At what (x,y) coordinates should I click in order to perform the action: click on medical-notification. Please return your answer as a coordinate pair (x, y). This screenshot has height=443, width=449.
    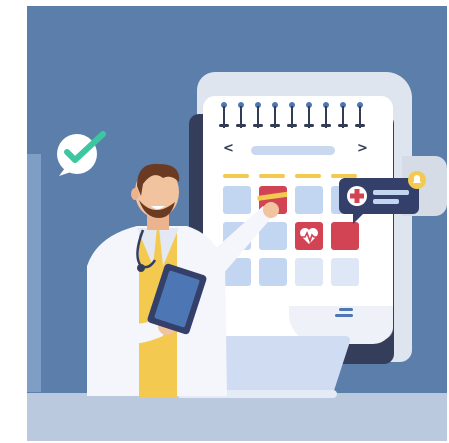
    Looking at the image, I should click on (382, 197).